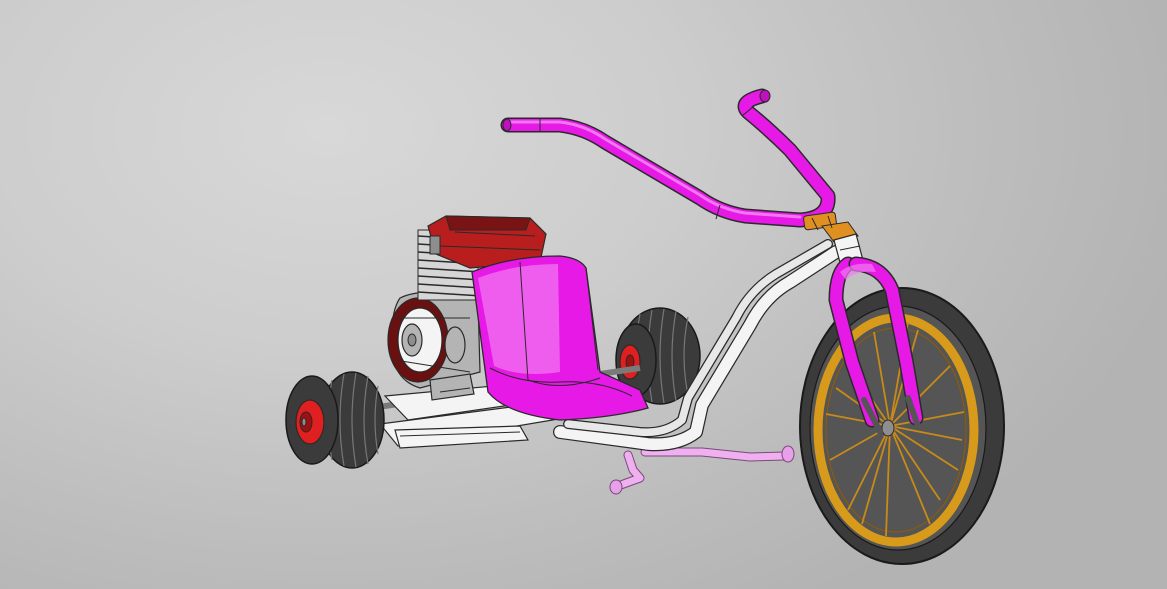 Image resolution: width=1167 pixels, height=589 pixels. Describe the element at coordinates (668, 158) in the screenshot. I see `handlebar` at that location.